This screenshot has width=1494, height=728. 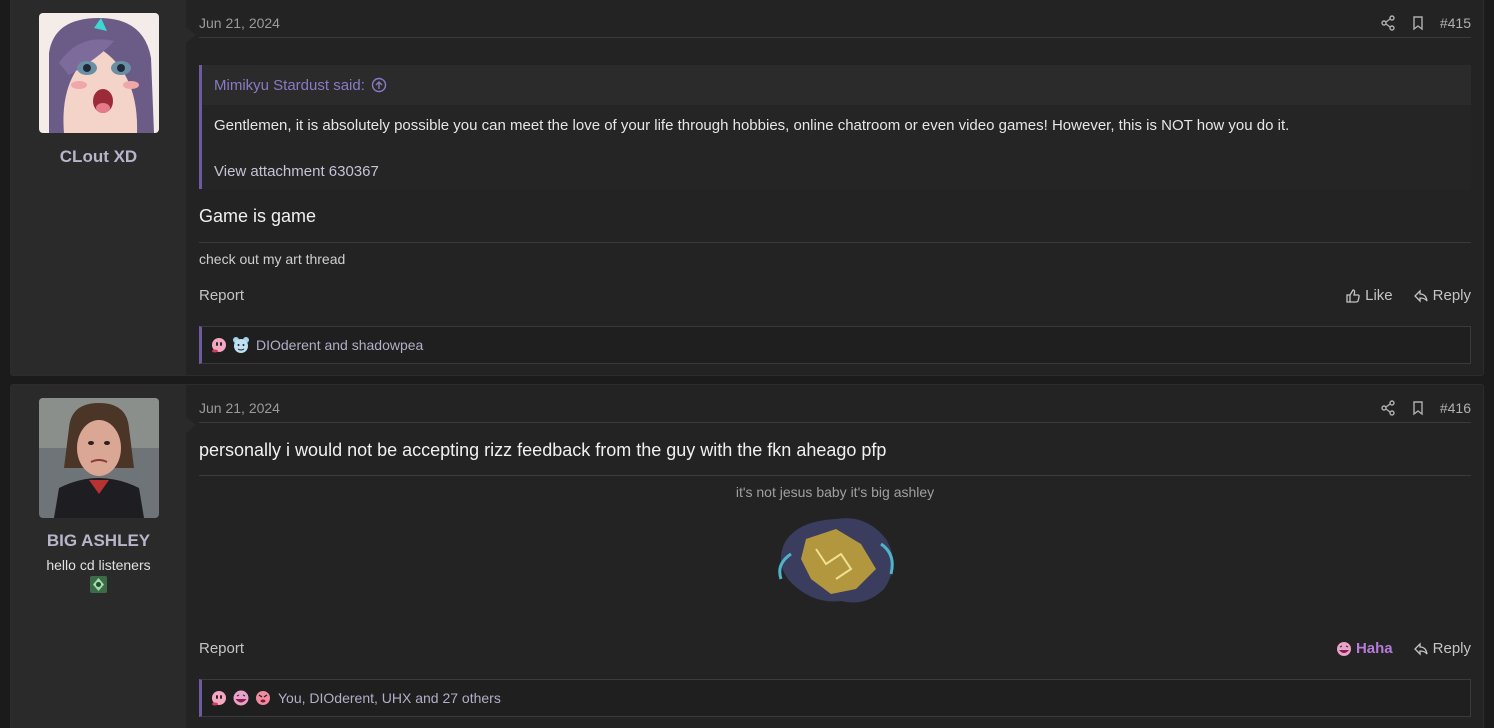 I want to click on haha-button: Haha, so click(x=1364, y=648).